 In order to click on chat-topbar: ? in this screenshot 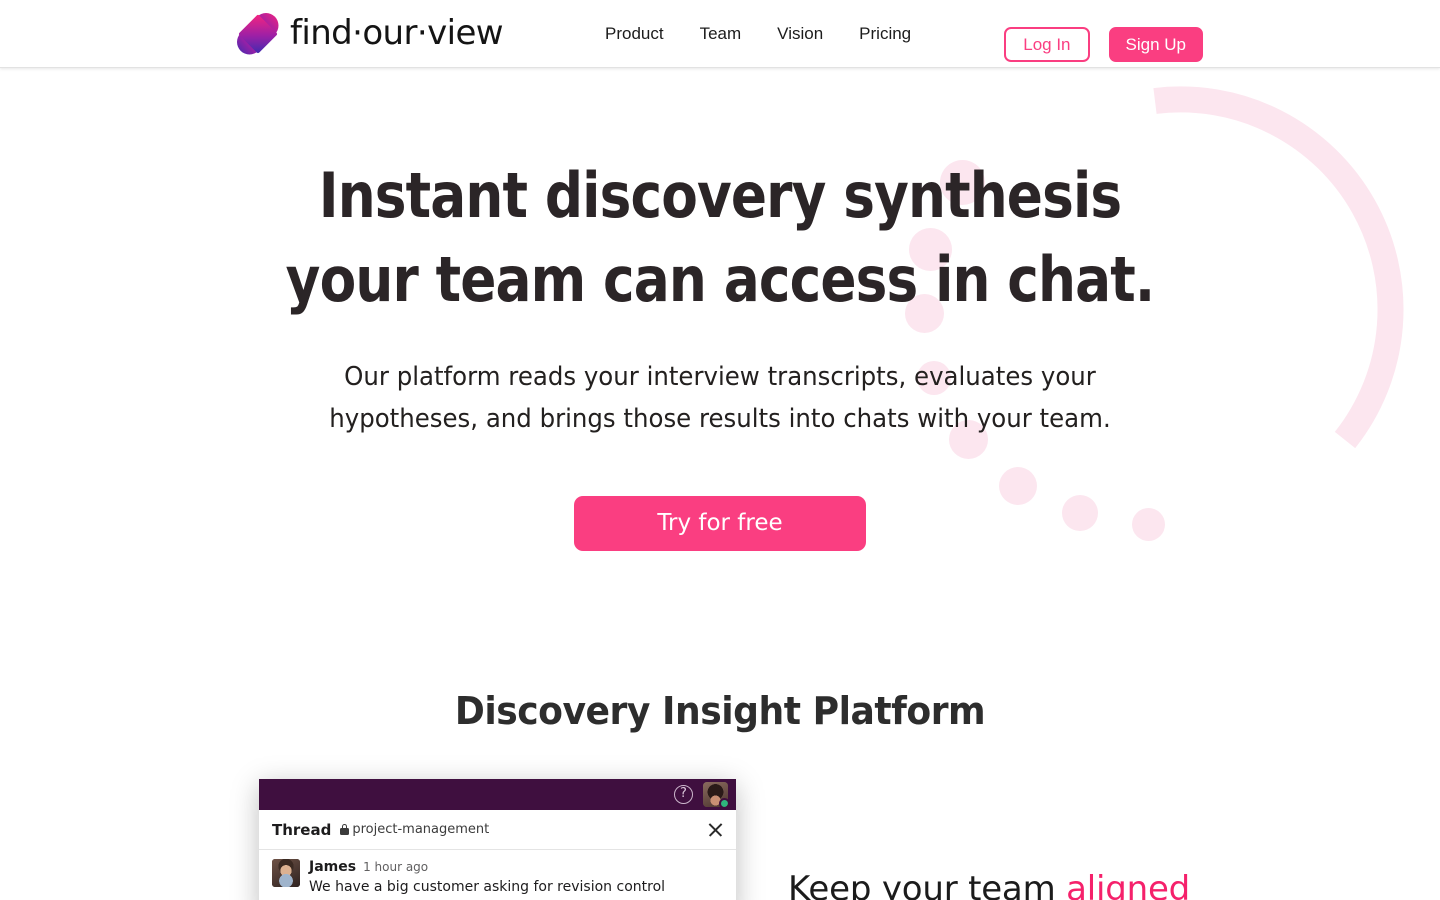, I will do `click(497, 794)`.